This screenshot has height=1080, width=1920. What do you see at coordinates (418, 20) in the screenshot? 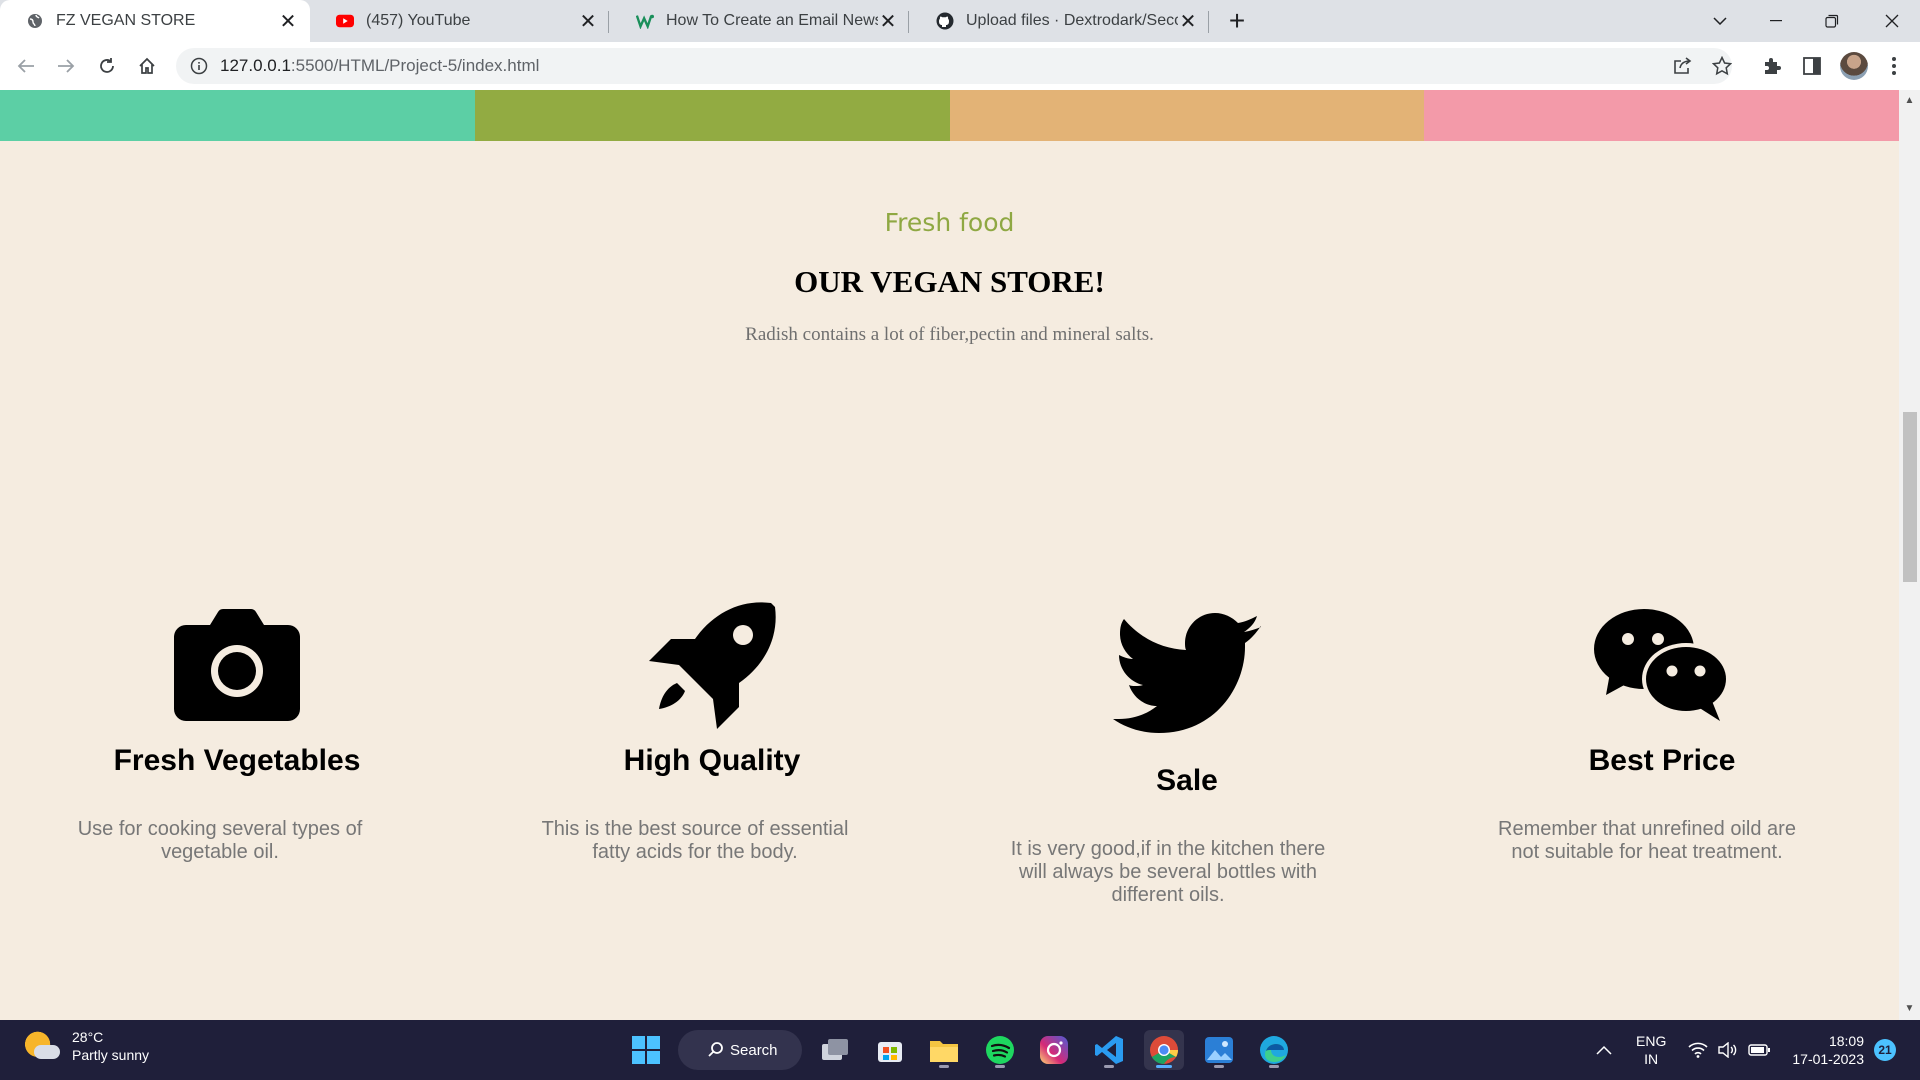
I see `tab-title: (457) YouTube` at bounding box center [418, 20].